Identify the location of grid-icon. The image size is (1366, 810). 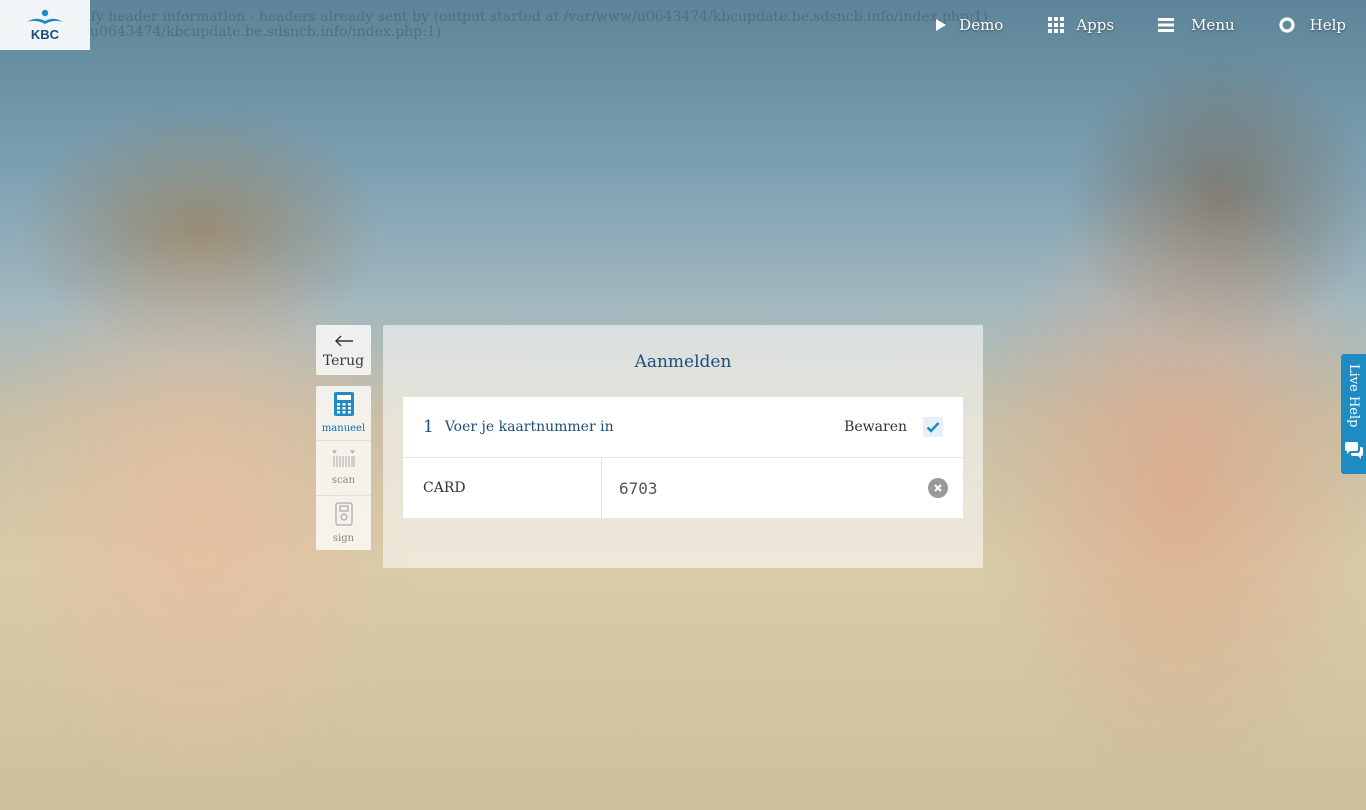
(1056, 25).